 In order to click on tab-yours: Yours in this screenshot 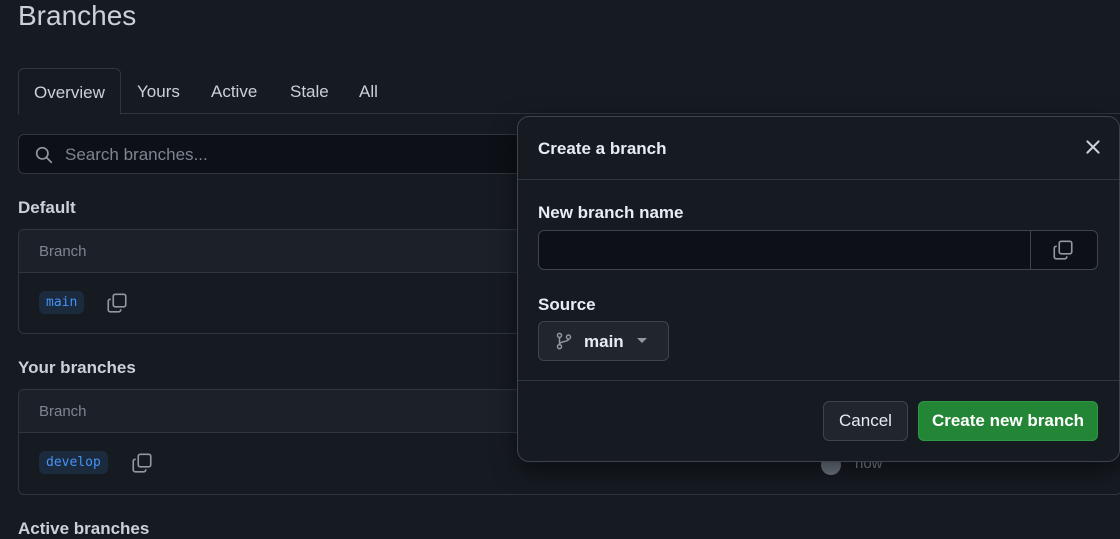, I will do `click(158, 90)`.